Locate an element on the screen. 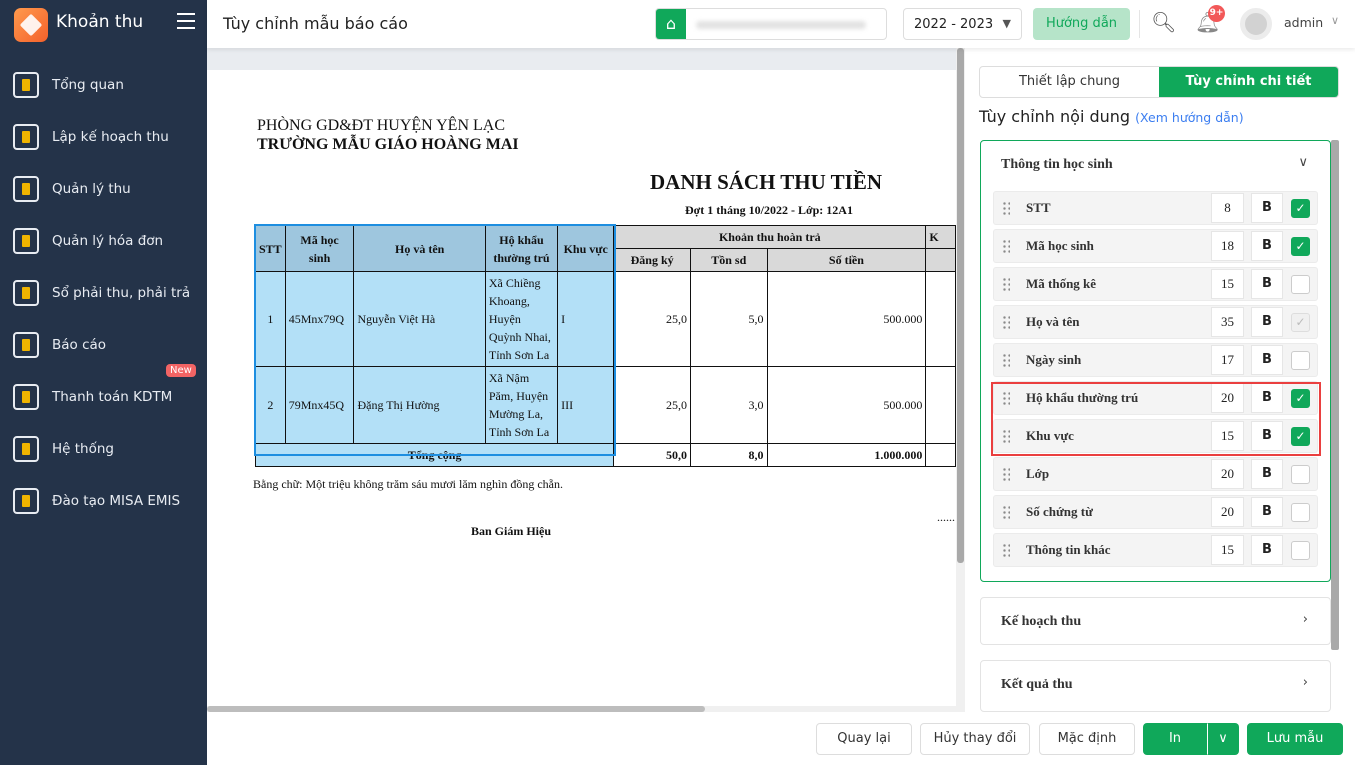 Image resolution: width=1355 pixels, height=765 pixels. field-row: Ngày sinh 17 B is located at coordinates (1155, 360).